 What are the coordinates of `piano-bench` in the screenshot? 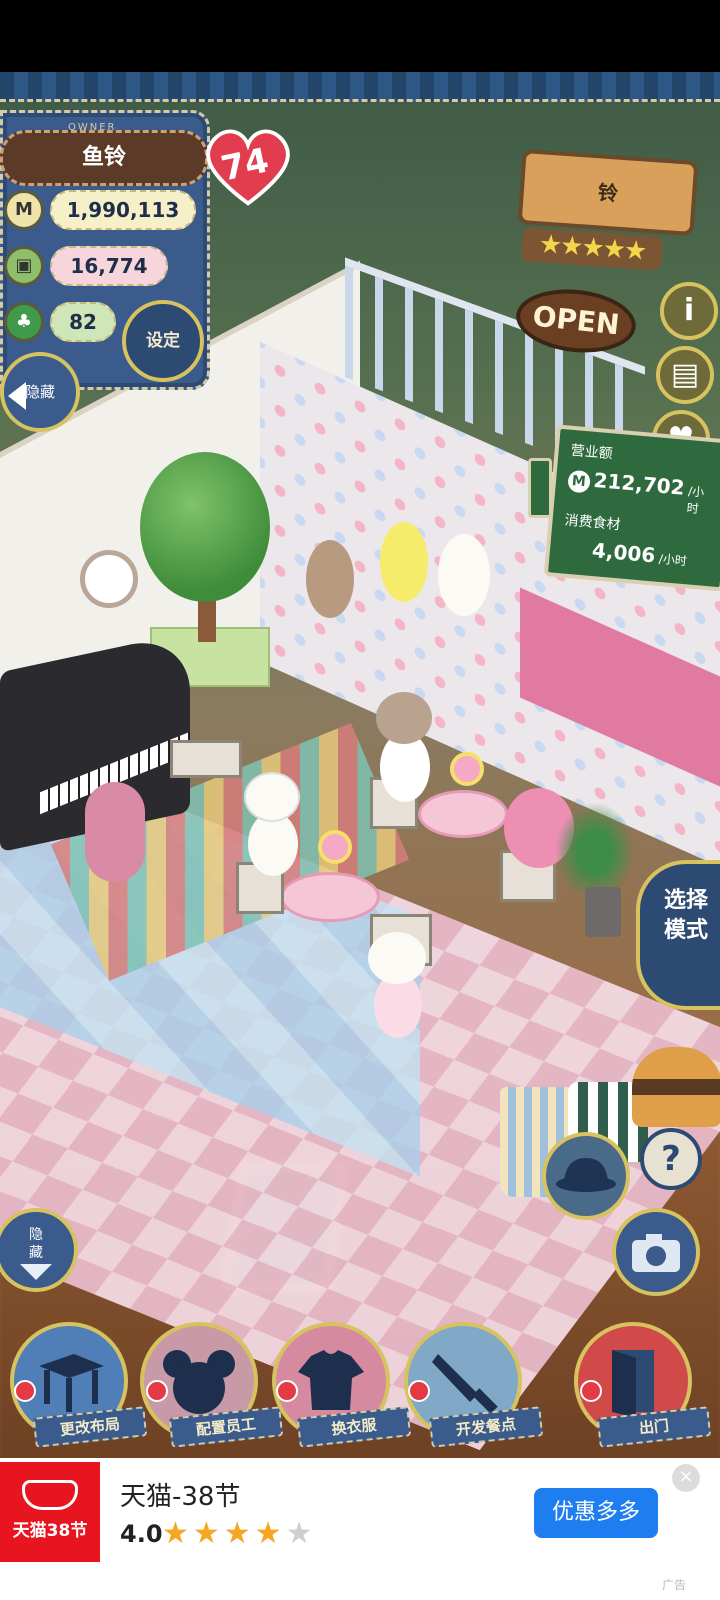 It's located at (206, 759).